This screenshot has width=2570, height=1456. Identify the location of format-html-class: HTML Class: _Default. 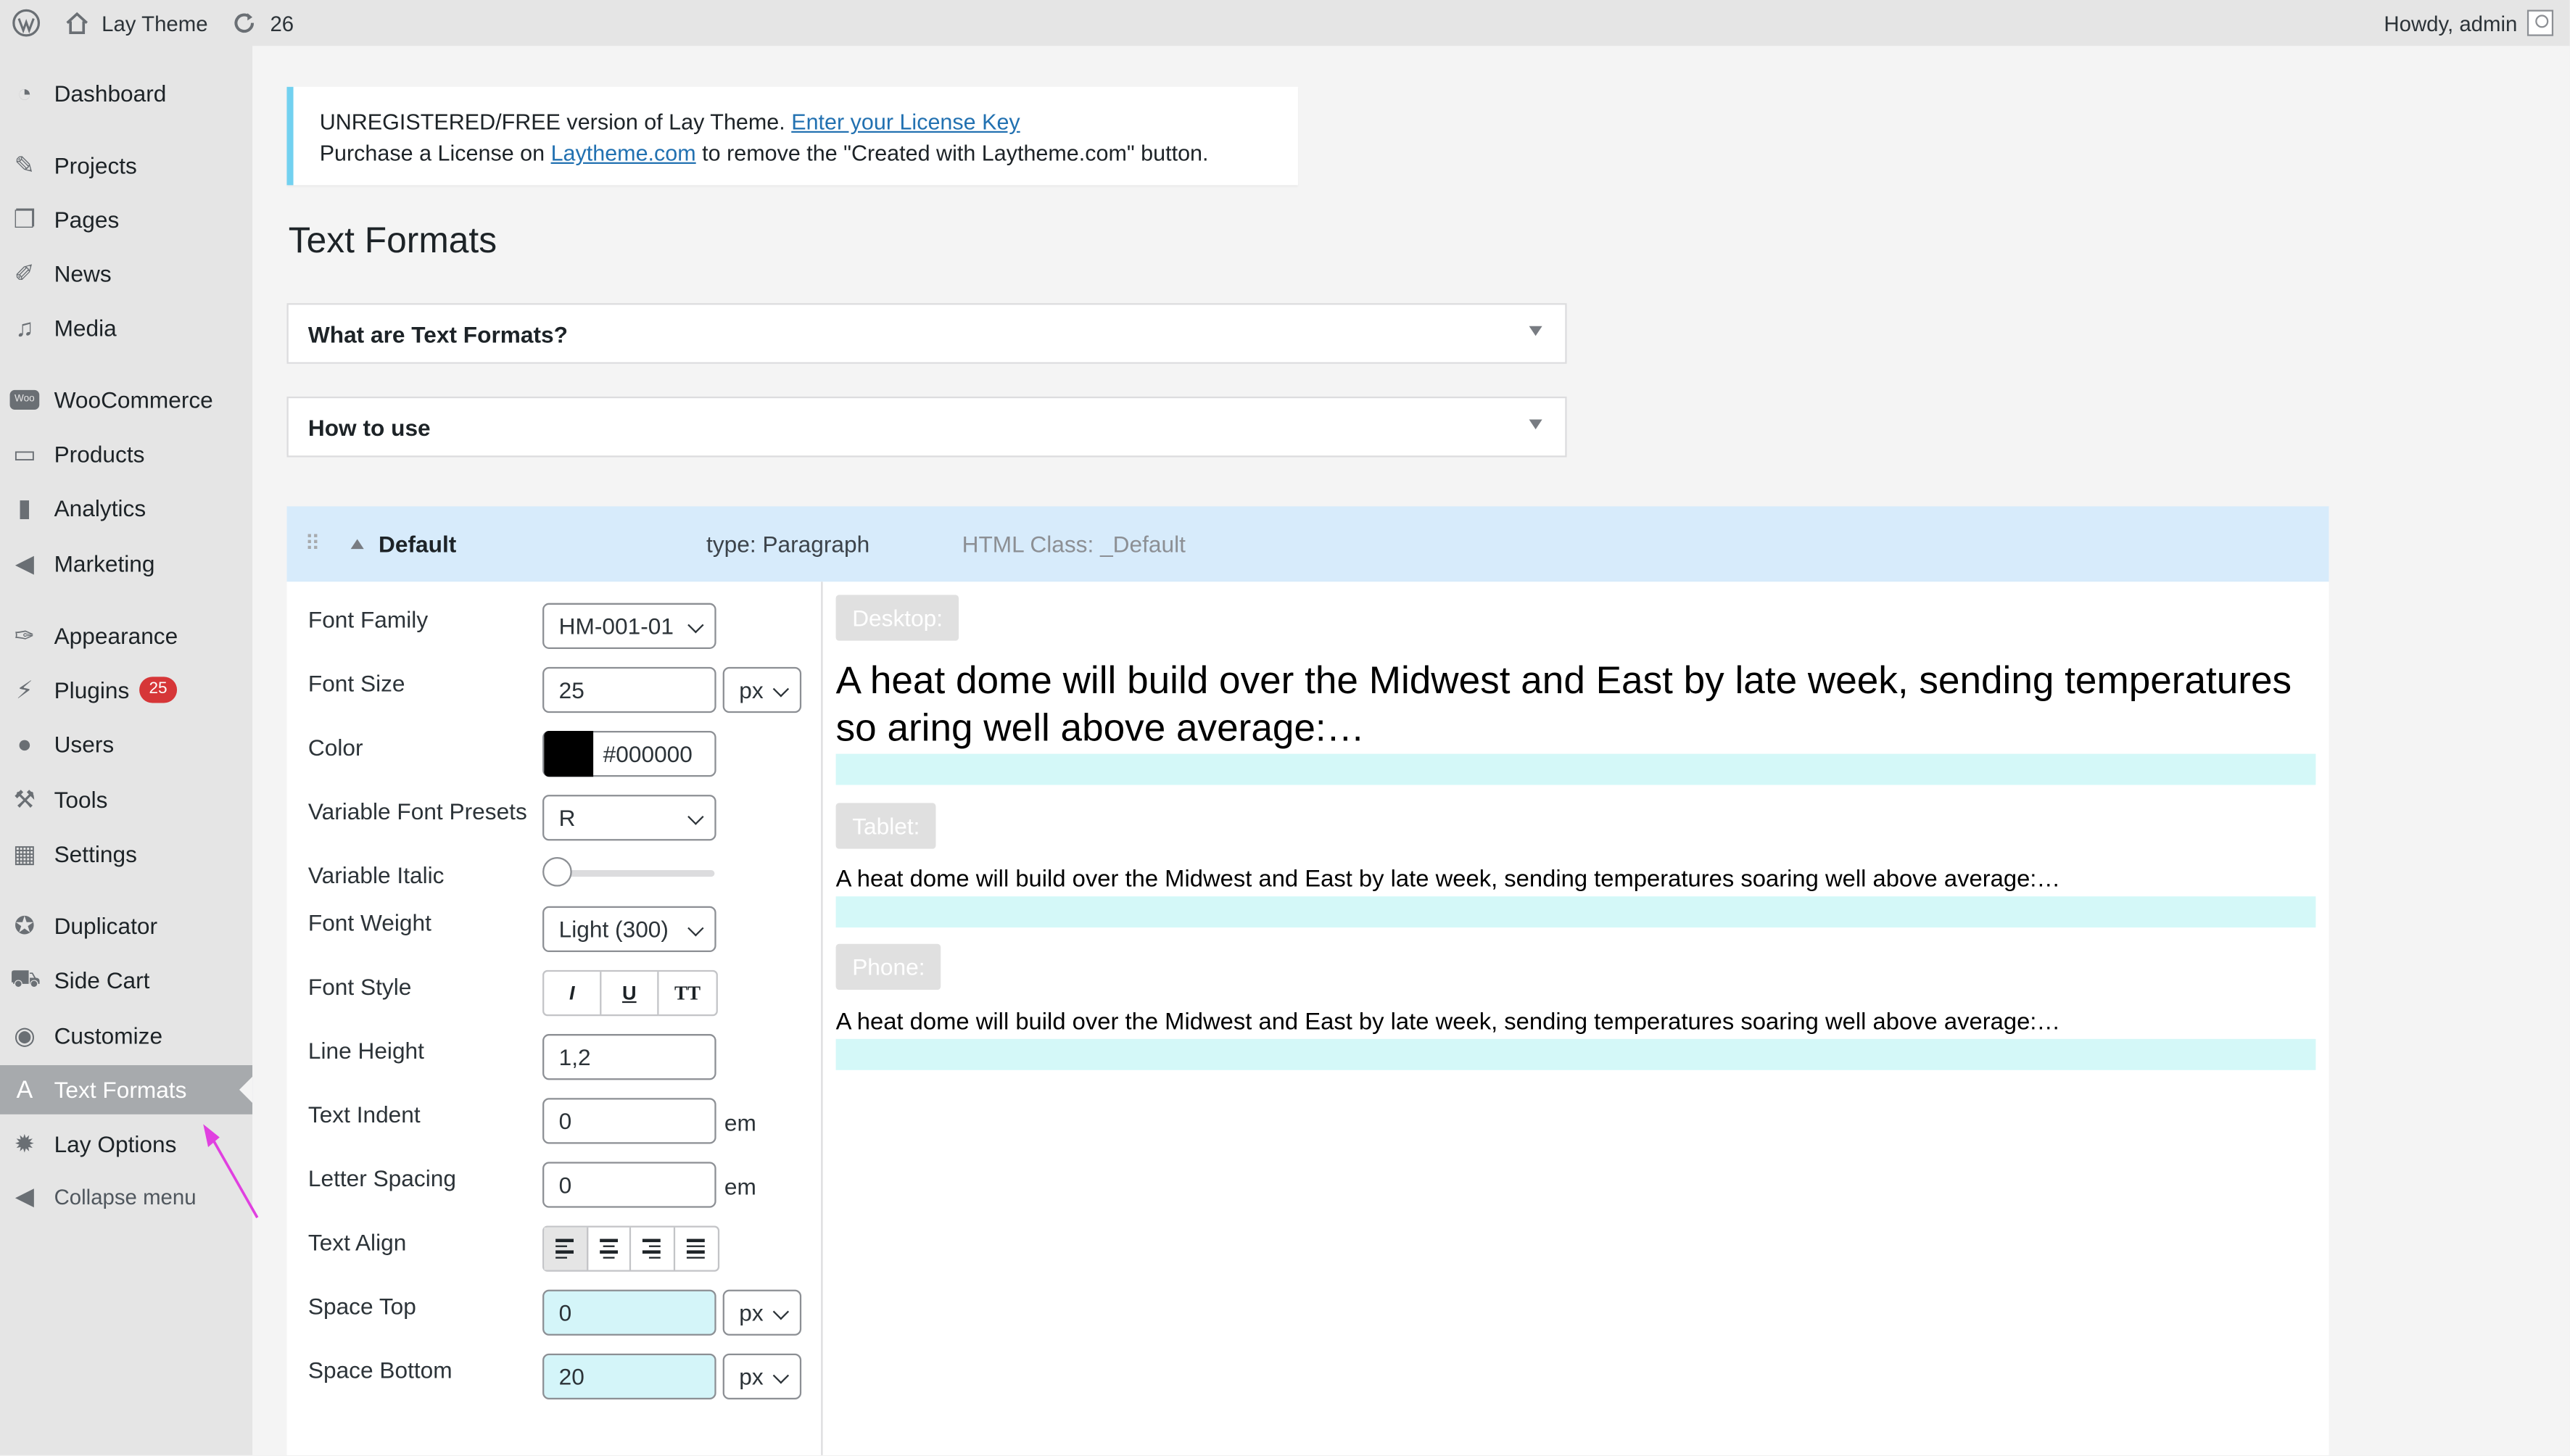
(1074, 544).